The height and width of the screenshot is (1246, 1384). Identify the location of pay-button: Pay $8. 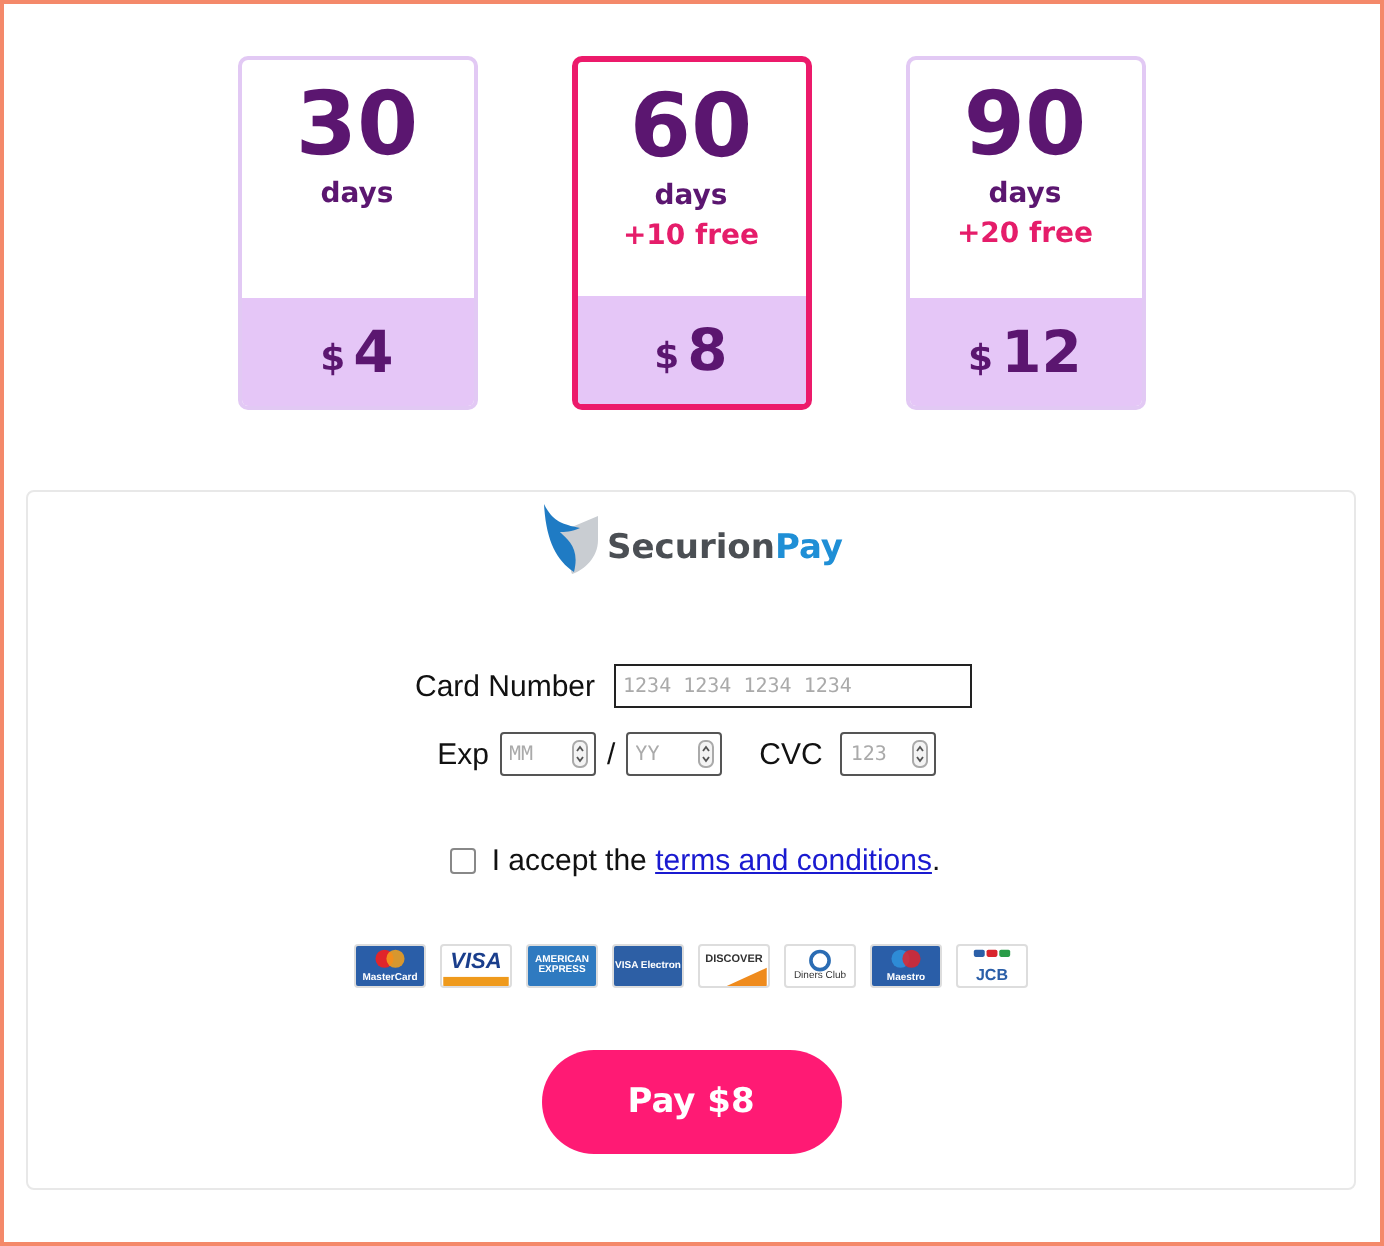
(691, 1102).